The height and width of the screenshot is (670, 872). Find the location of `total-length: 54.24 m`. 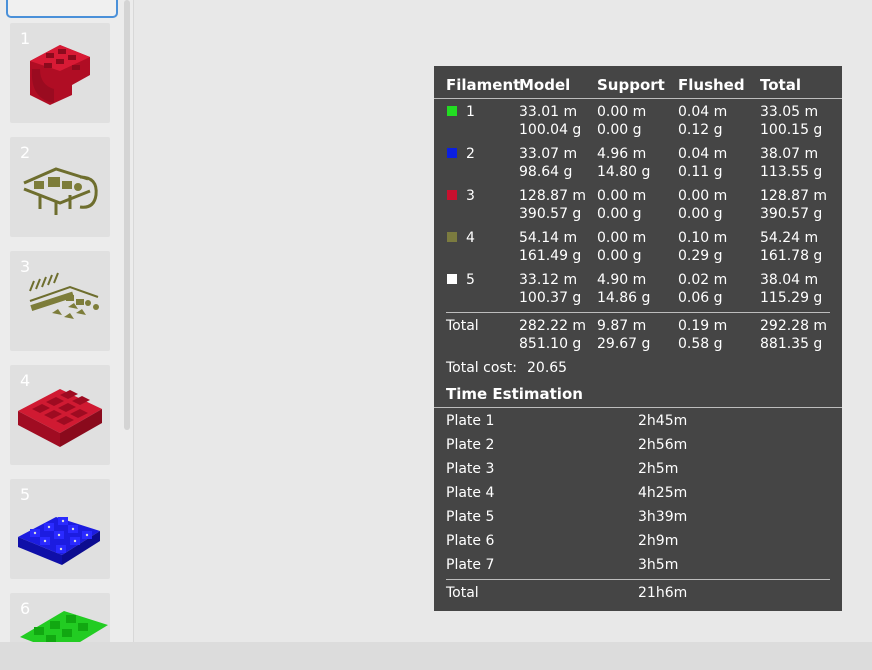

total-length: 54.24 m is located at coordinates (789, 238).